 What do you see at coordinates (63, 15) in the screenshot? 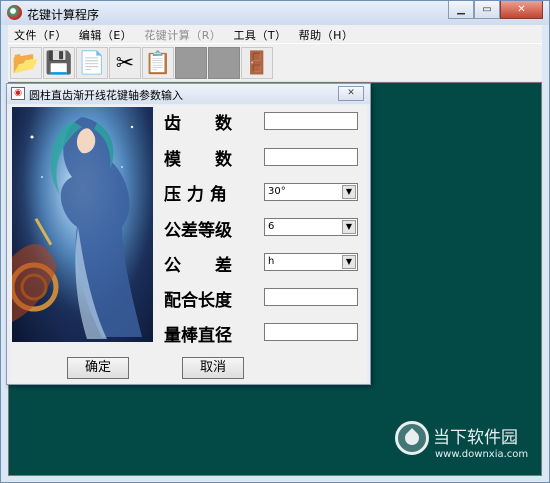
I see `window-title: 花键计算程序` at bounding box center [63, 15].